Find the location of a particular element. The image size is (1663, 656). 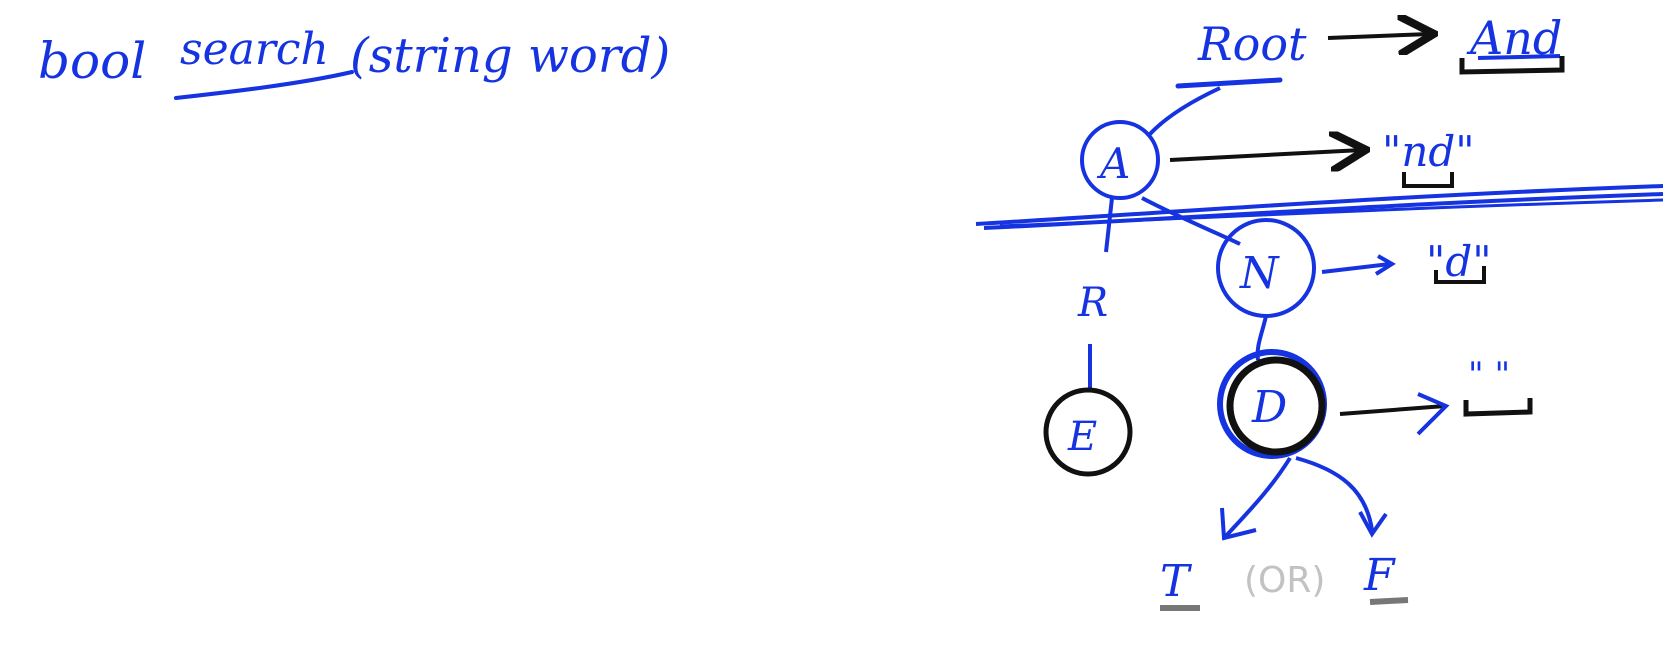

outcome-or: (OR) is located at coordinates (1284, 580).